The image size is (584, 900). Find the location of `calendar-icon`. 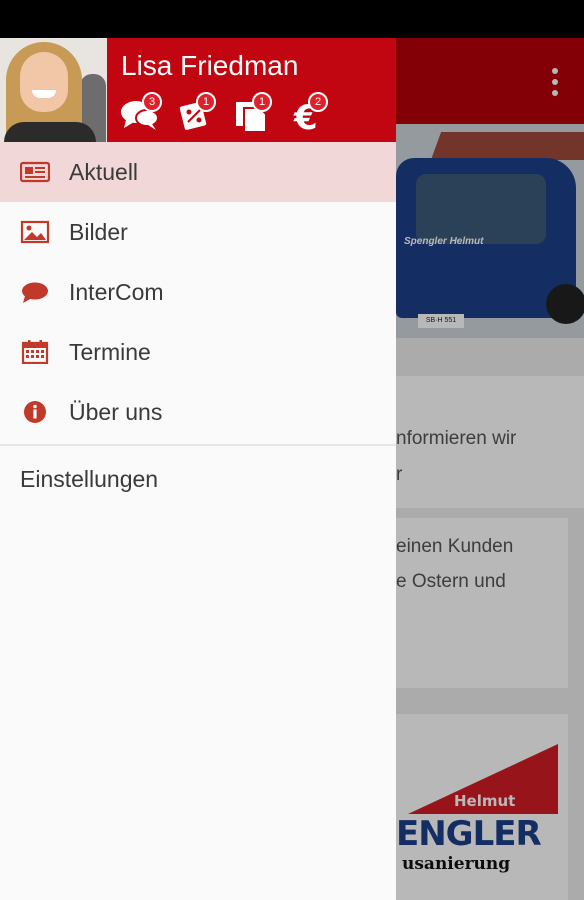

calendar-icon is located at coordinates (35, 352).